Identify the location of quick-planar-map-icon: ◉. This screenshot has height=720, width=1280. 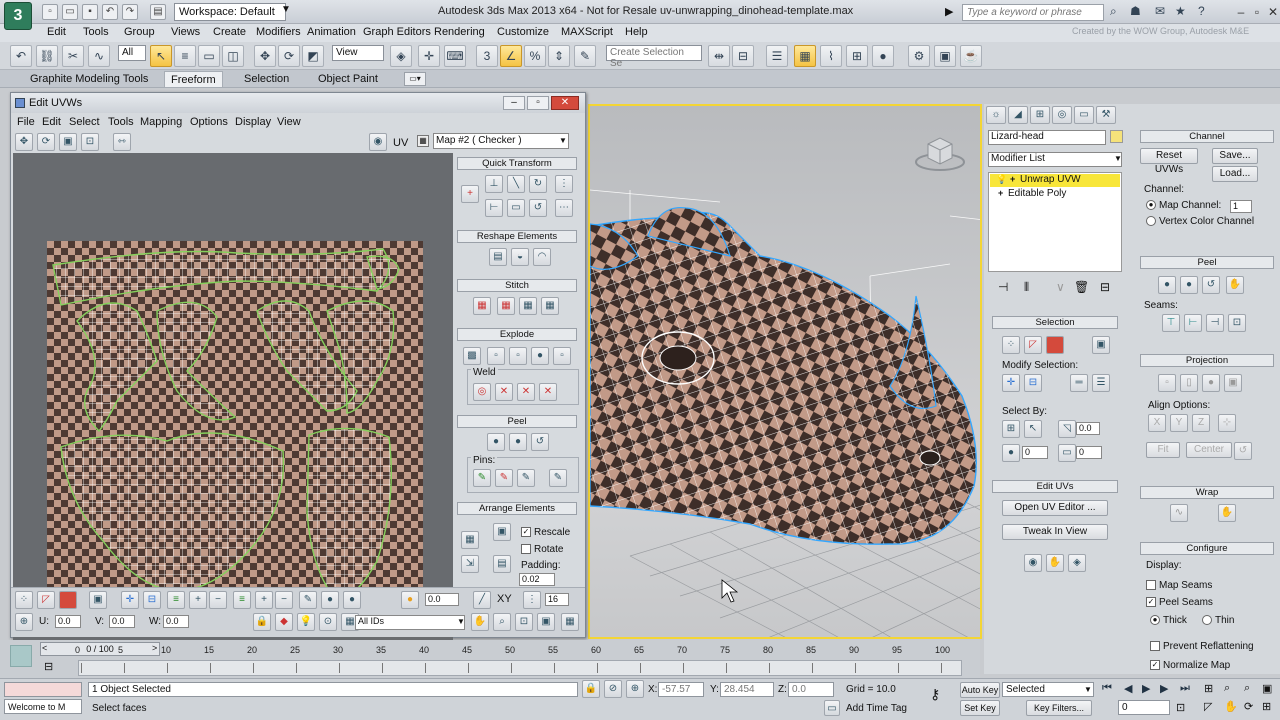
(1033, 563).